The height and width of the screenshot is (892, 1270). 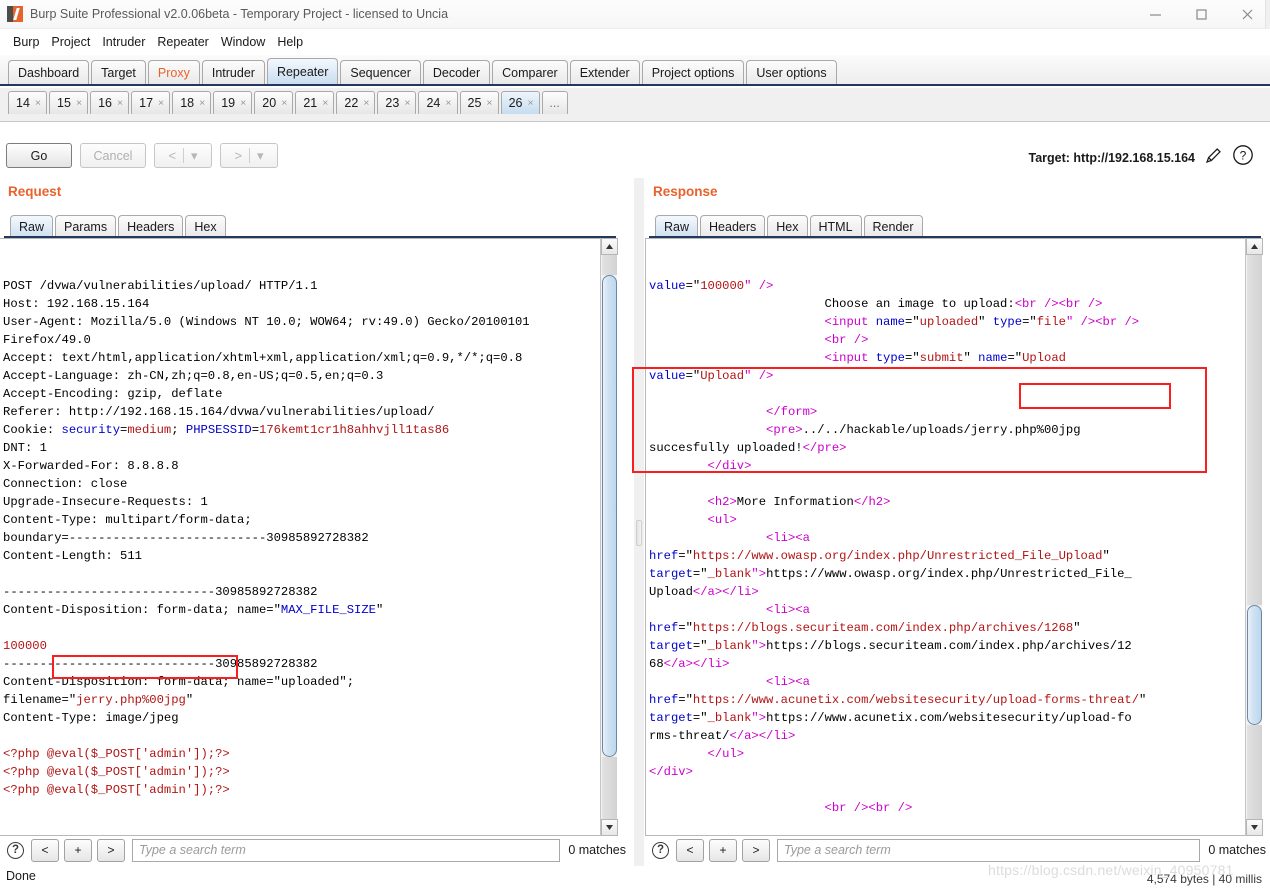 What do you see at coordinates (70, 42) in the screenshot?
I see `menu-item-project: Project` at bounding box center [70, 42].